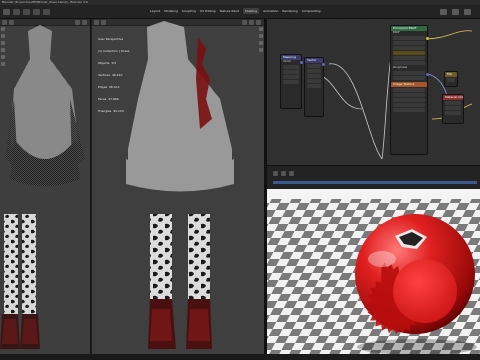  Describe the element at coordinates (311, 11) in the screenshot. I see `tab-compositing: Compositing` at that location.